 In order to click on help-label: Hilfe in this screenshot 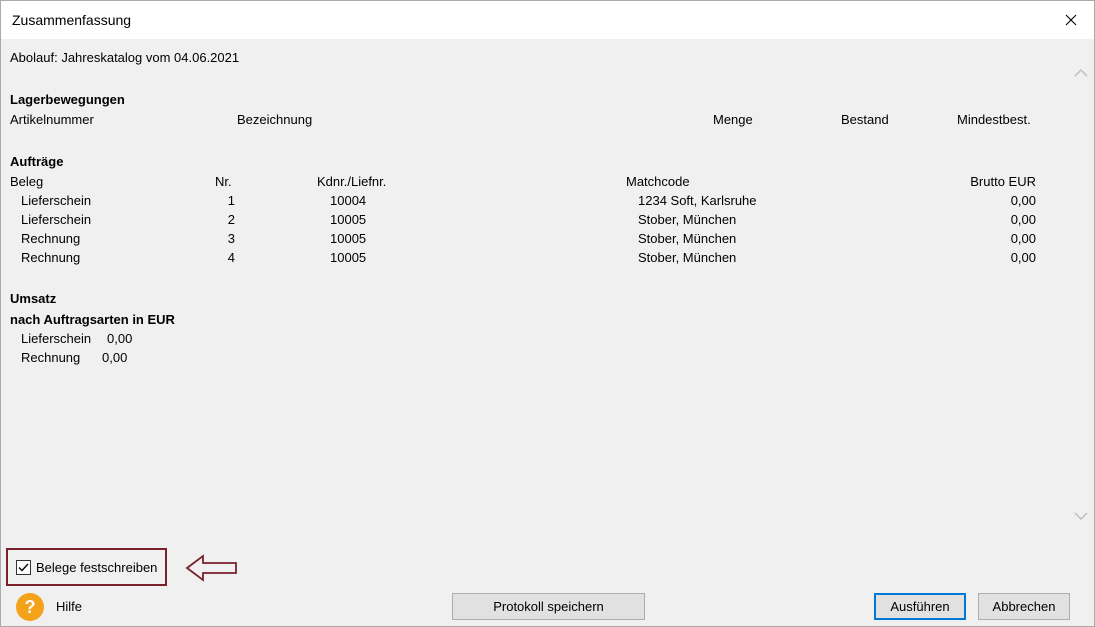, I will do `click(69, 606)`.